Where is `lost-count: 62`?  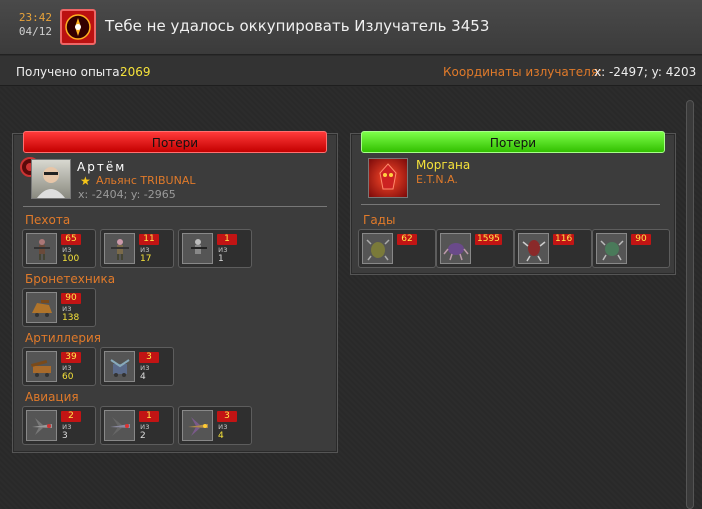 lost-count: 62 is located at coordinates (407, 239).